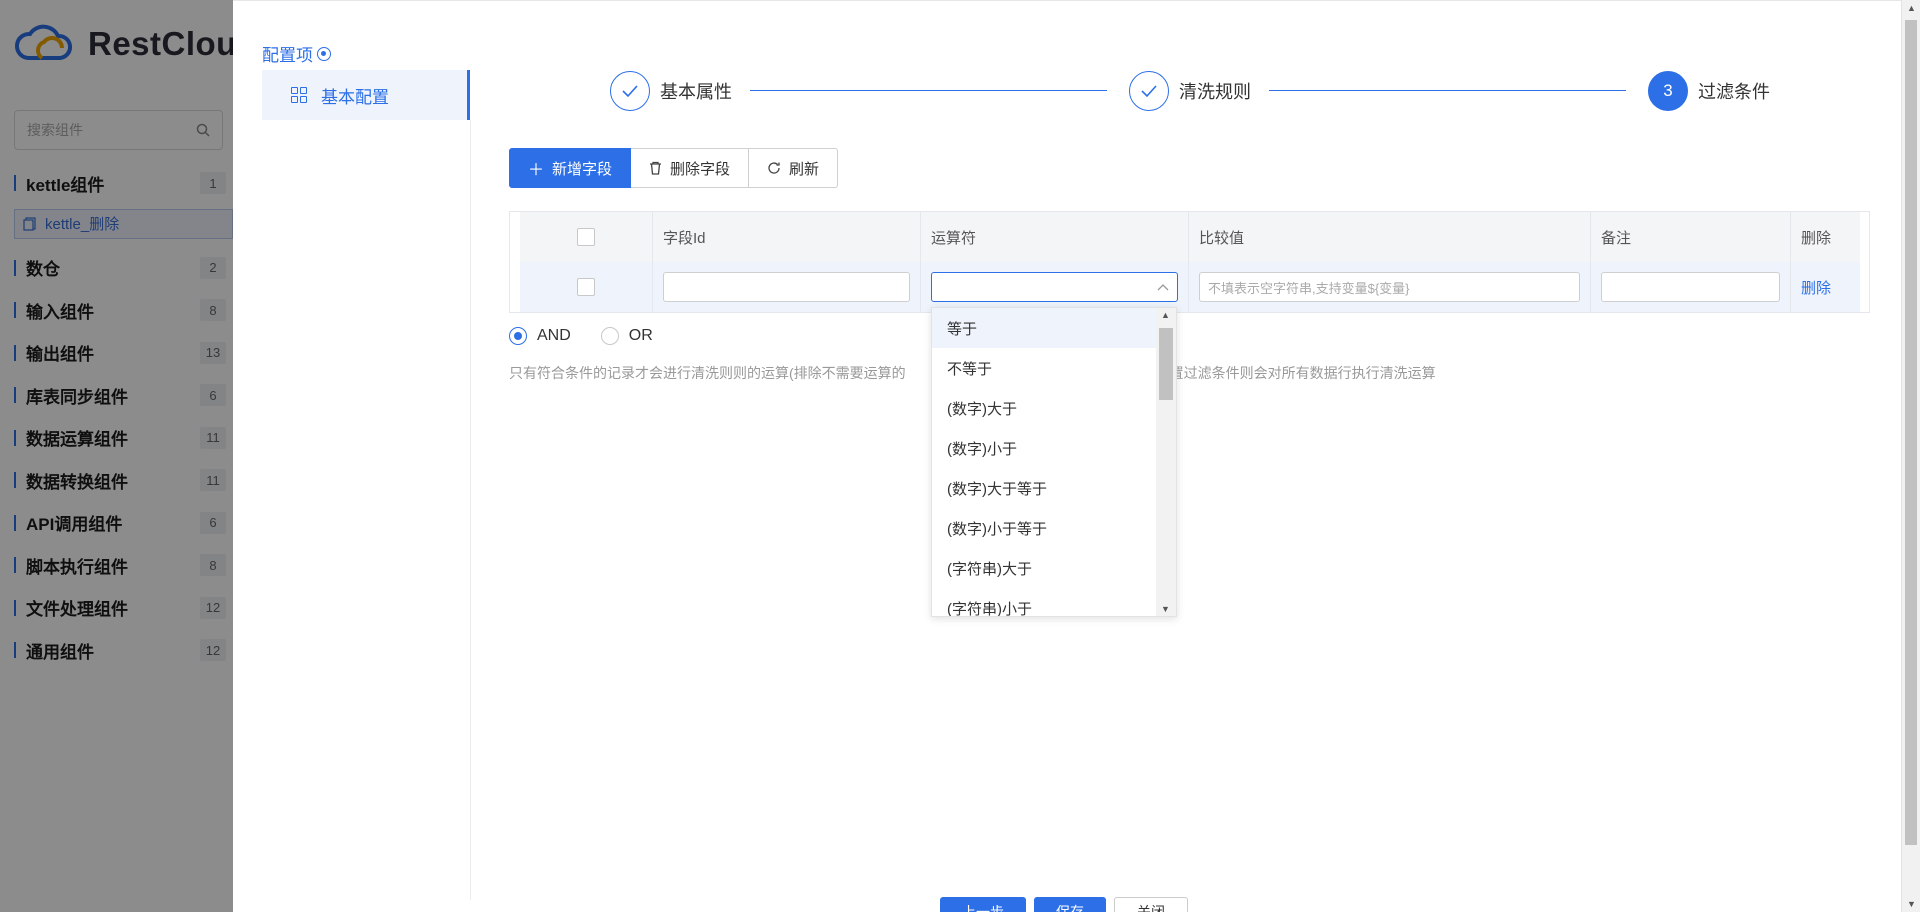  I want to click on step-label: 清洗规则, so click(1215, 92).